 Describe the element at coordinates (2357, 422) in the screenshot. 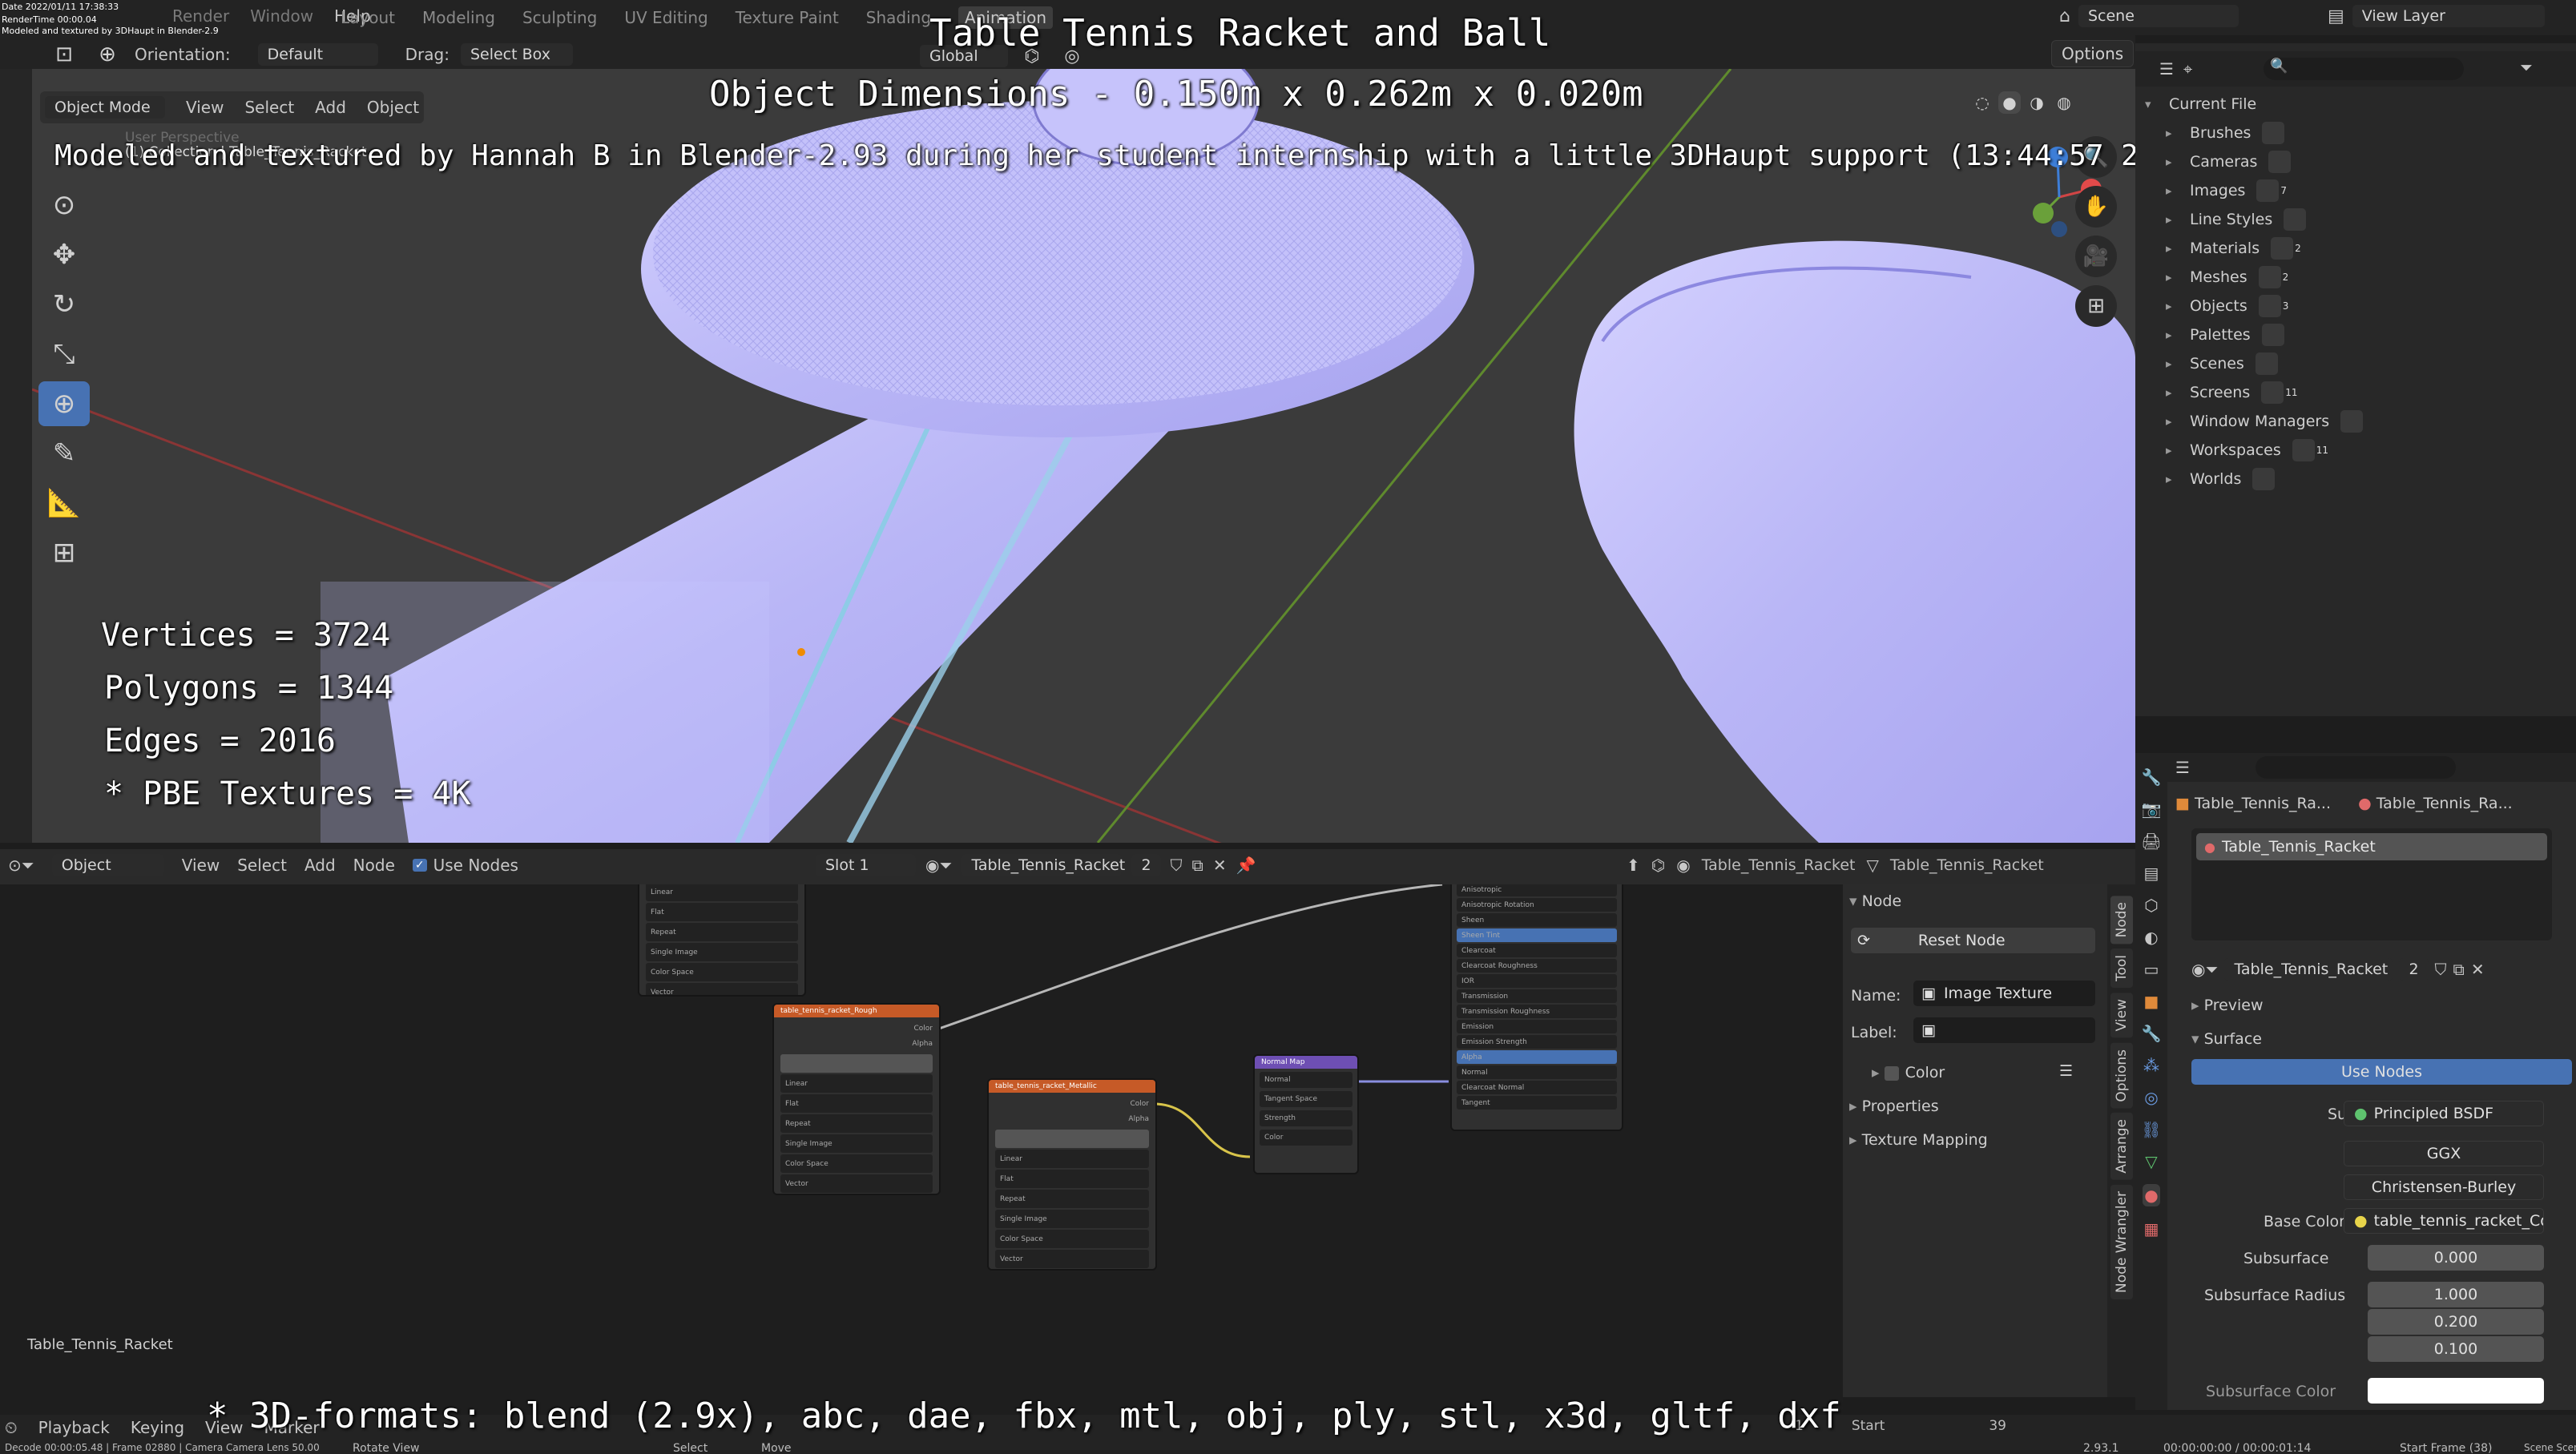

I see `outliner-item-window-managers: ▸ Window Managers` at that location.